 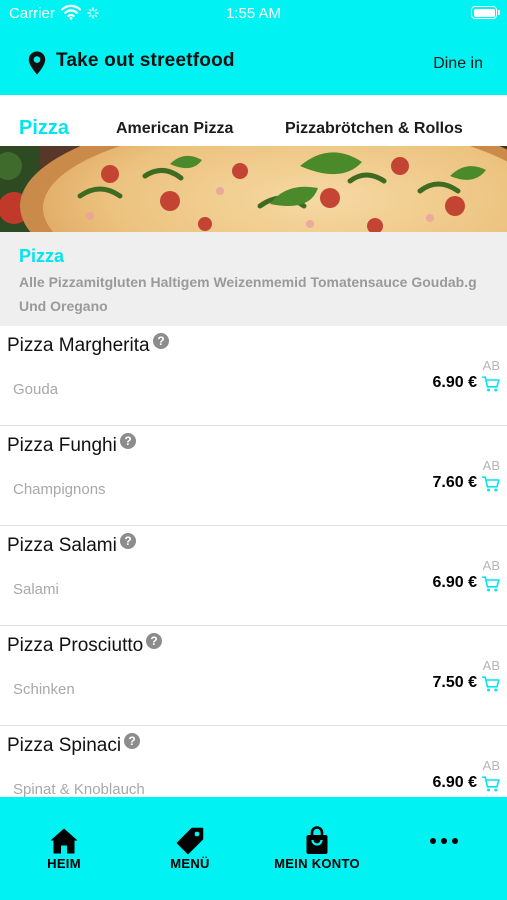 I want to click on status-bar: Carrier 1:55 AM, so click(x=253, y=14).